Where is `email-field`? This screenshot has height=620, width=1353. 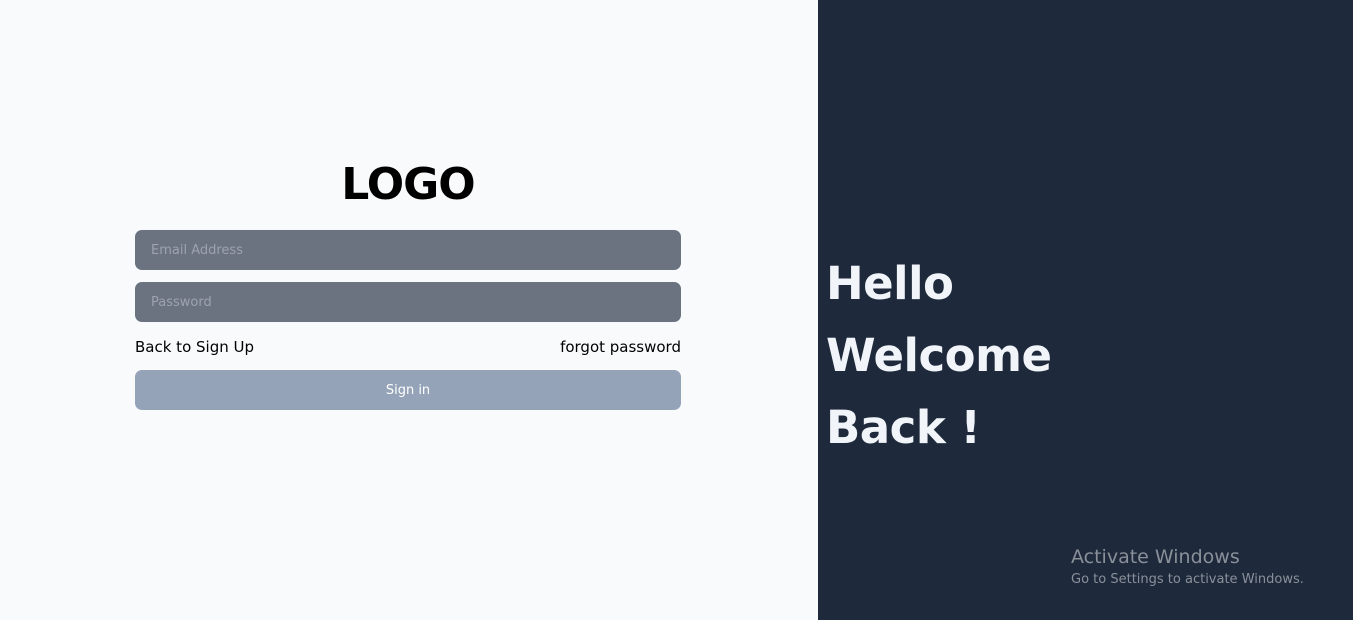 email-field is located at coordinates (408, 250).